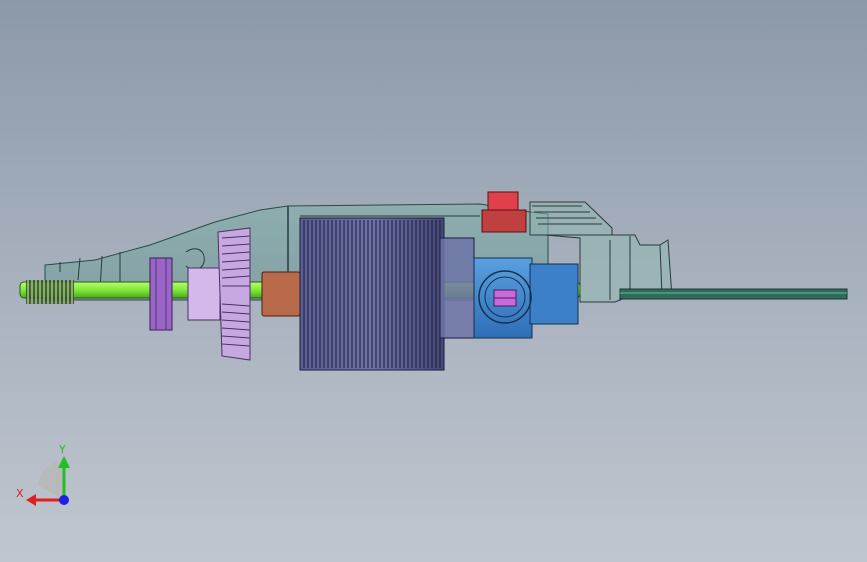 The width and height of the screenshot is (867, 562). What do you see at coordinates (64, 500) in the screenshot?
I see `z-axis-dot` at bounding box center [64, 500].